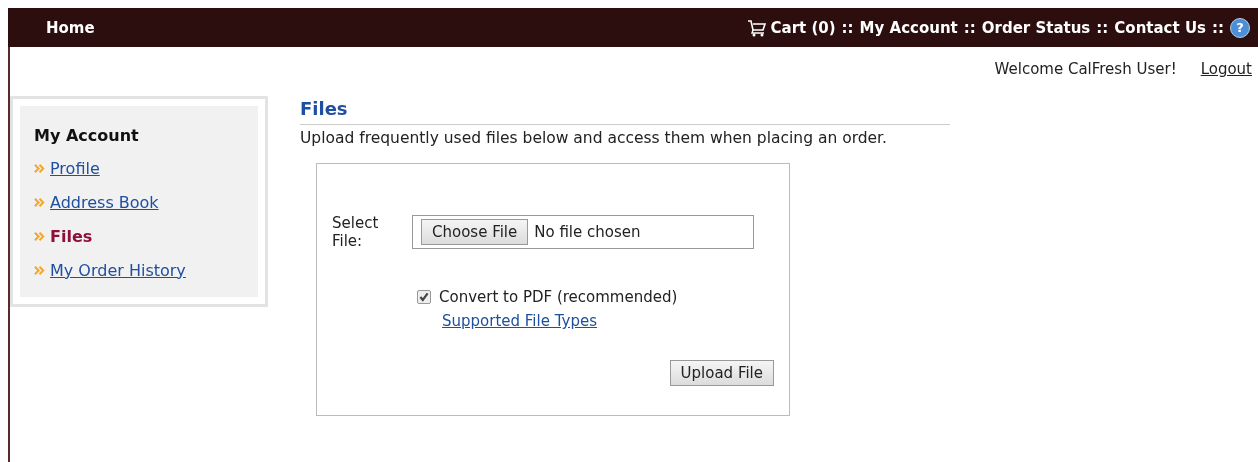  Describe the element at coordinates (1226, 74) in the screenshot. I see `logout-link: Logout` at that location.